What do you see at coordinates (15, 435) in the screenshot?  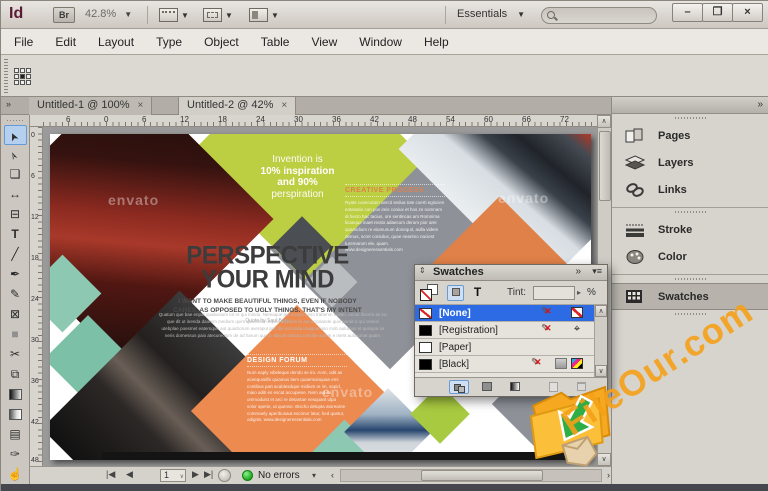 I see `note-tool: ▤` at bounding box center [15, 435].